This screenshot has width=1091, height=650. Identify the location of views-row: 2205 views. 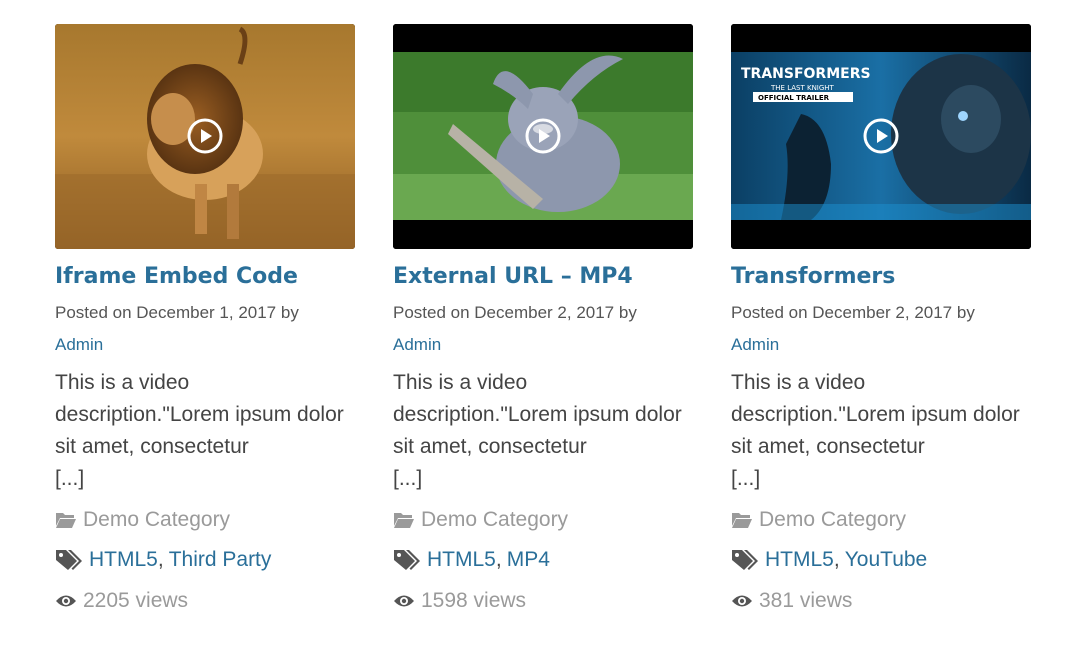
(205, 601).